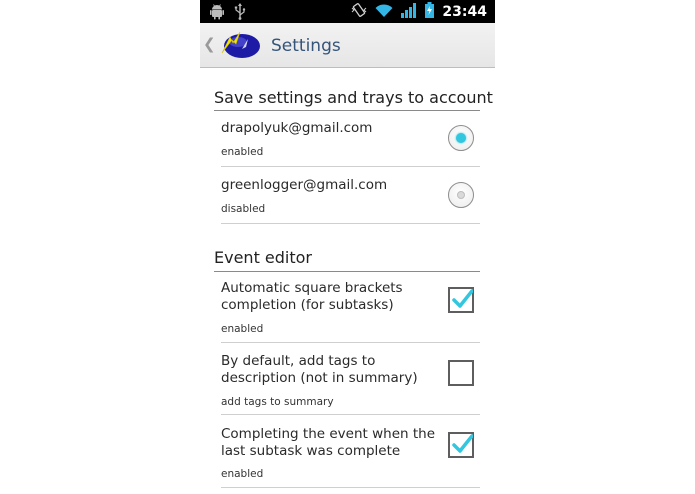  What do you see at coordinates (353, 97) in the screenshot?
I see `section-header-account: Save settings and trays to account` at bounding box center [353, 97].